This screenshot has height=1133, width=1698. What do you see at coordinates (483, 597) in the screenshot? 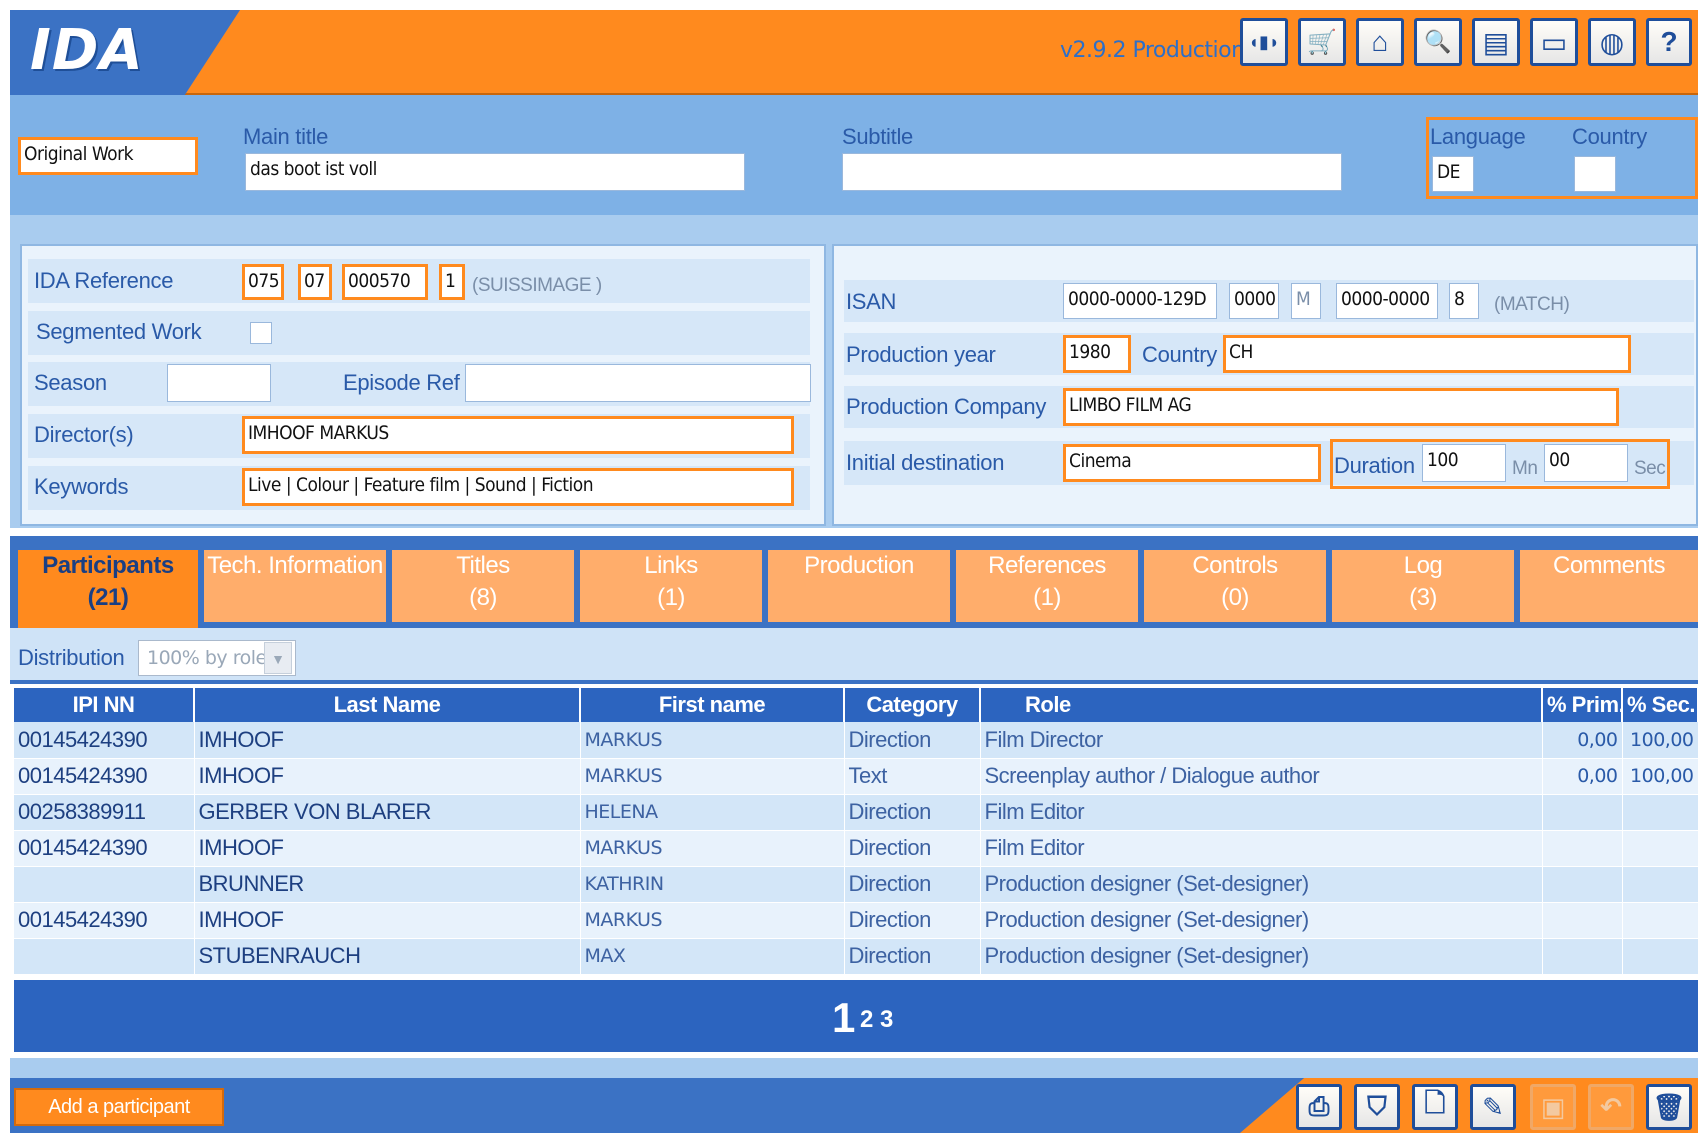
I see `tab-count: (8)` at bounding box center [483, 597].